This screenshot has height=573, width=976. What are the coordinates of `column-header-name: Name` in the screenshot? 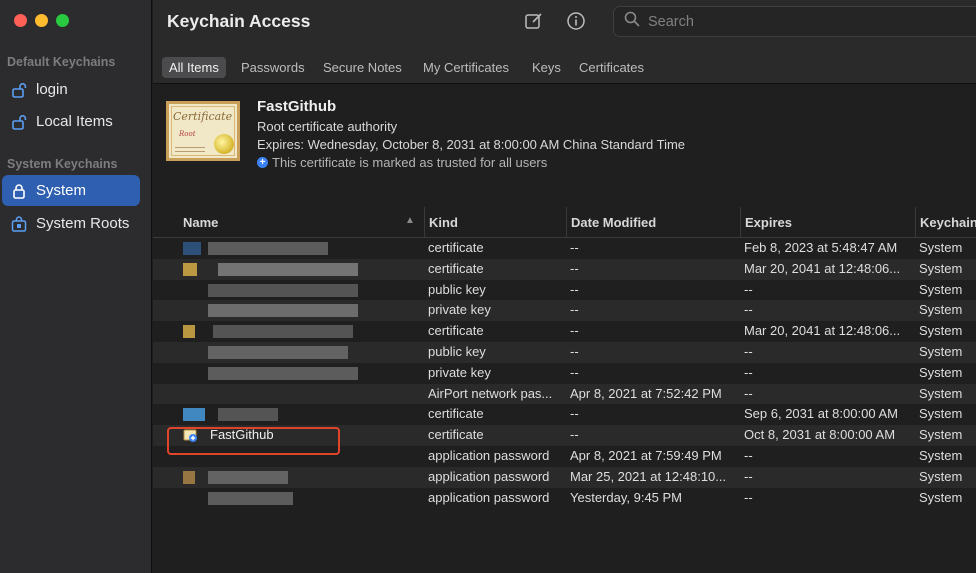 It's located at (303, 222).